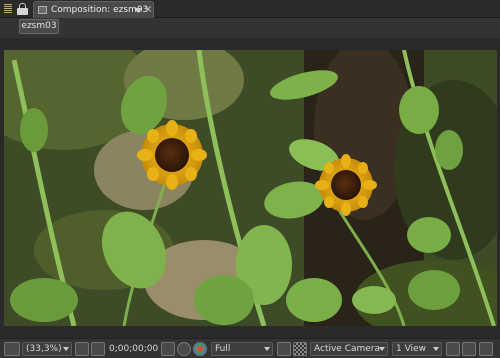 This screenshot has height=358, width=500. What do you see at coordinates (22, 9) in the screenshot?
I see `lock-icon` at bounding box center [22, 9].